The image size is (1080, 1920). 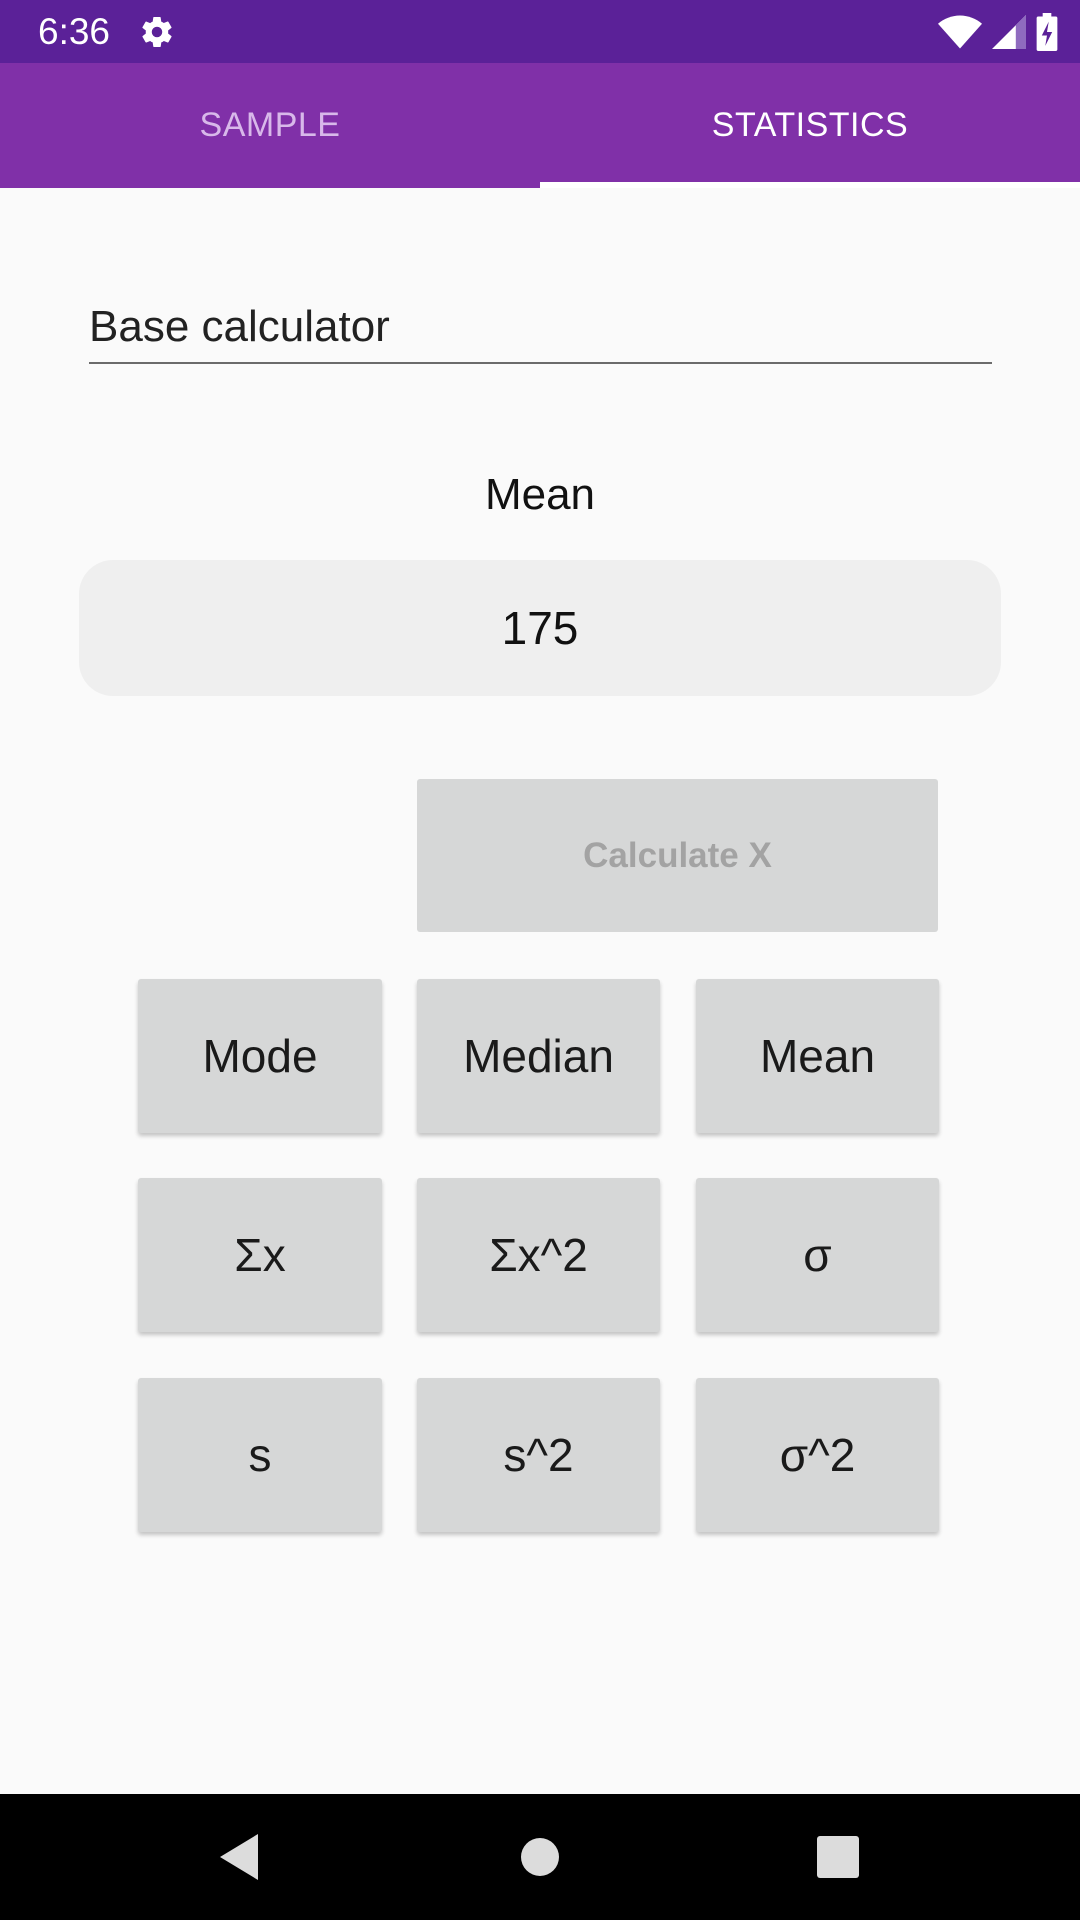 I want to click on calculate-x-button: Calculate X, so click(x=677, y=855).